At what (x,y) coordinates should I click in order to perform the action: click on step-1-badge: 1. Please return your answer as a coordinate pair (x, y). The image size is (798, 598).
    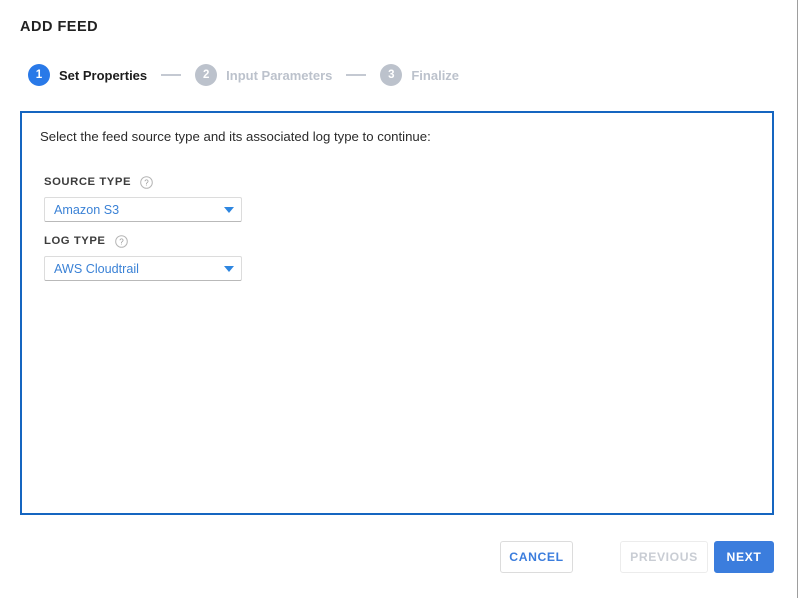
    Looking at the image, I should click on (39, 75).